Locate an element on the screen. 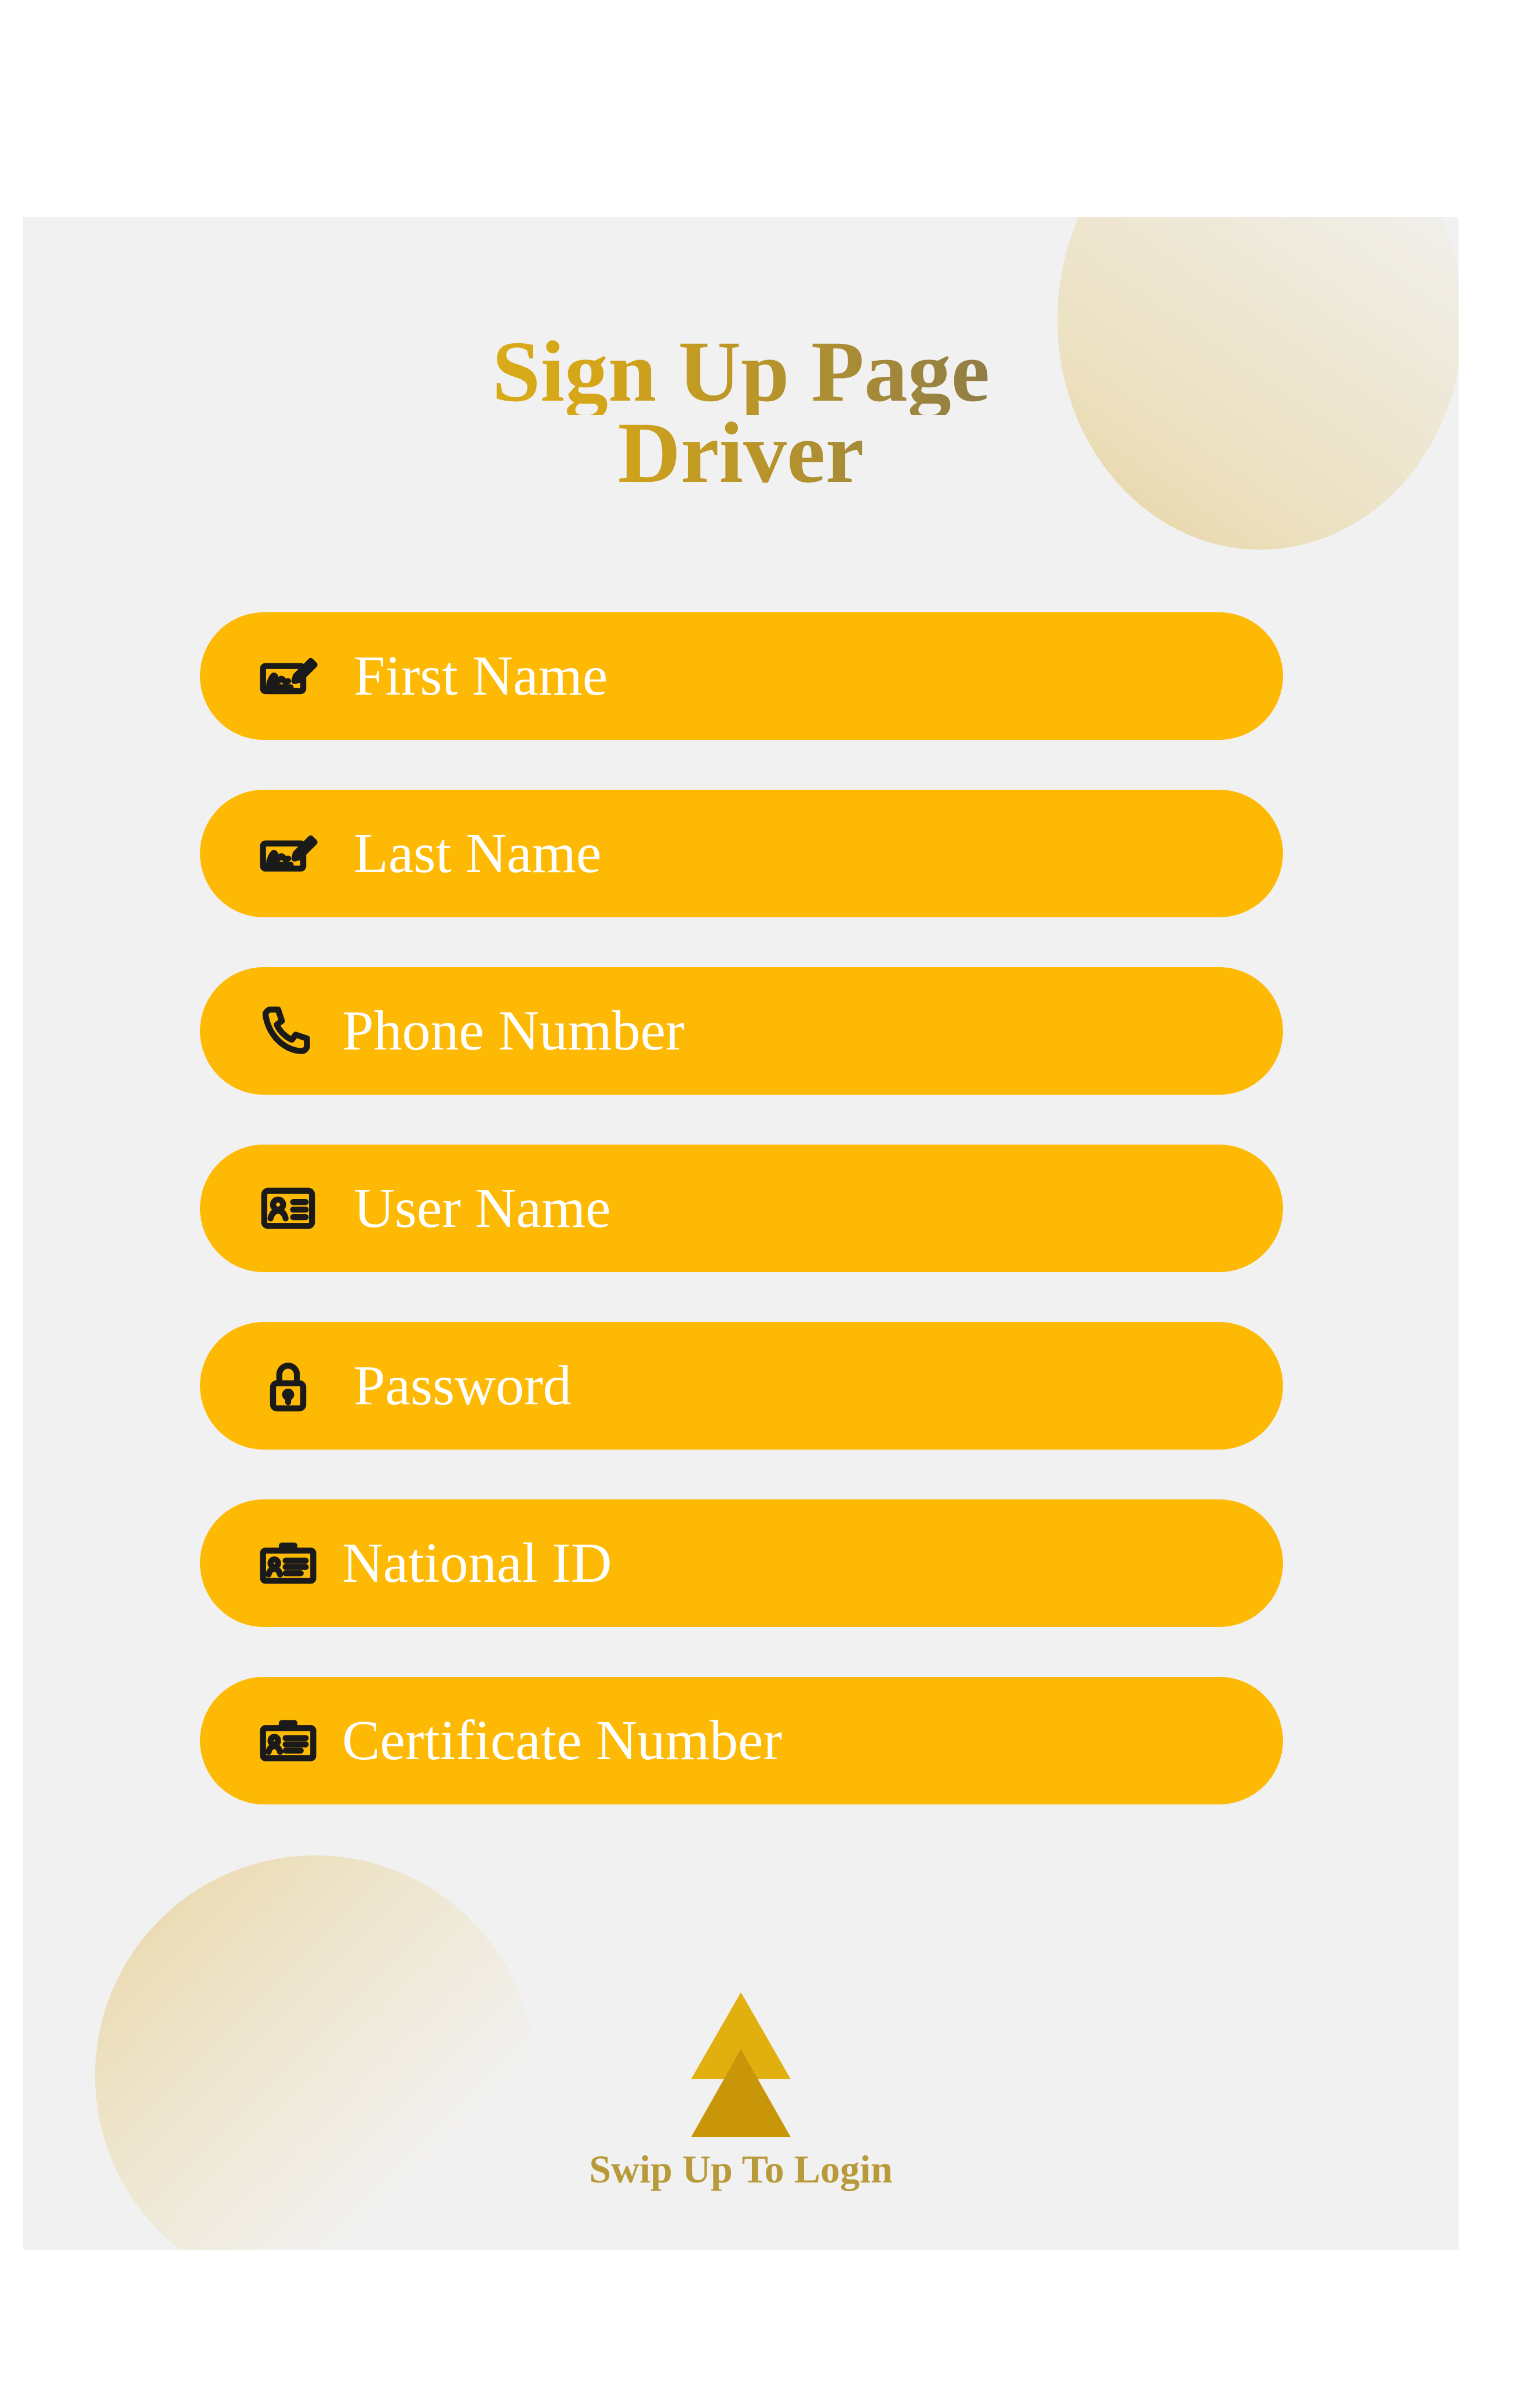 This screenshot has width=1516, height=2408. page-subtitle: Driver is located at coordinates (741, 452).